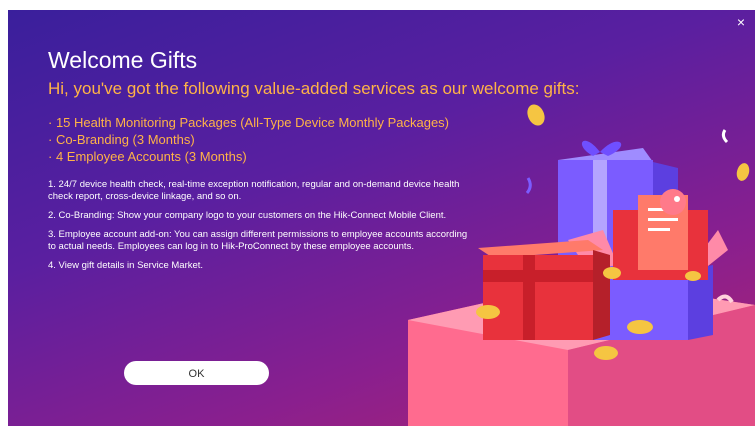 The height and width of the screenshot is (426, 755). Describe the element at coordinates (544, 290) in the screenshot. I see `red-gift-box` at that location.